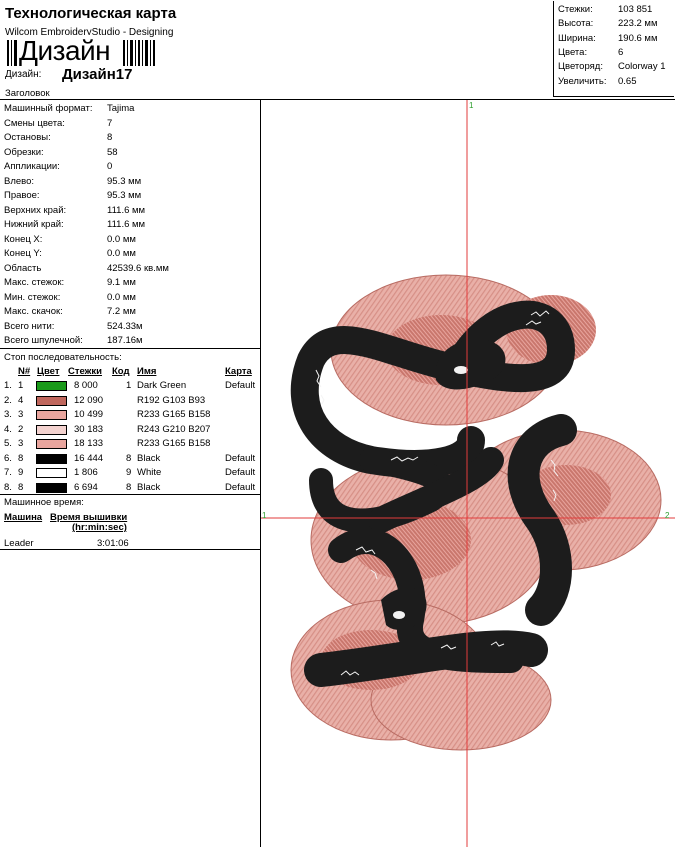 The height and width of the screenshot is (847, 675). What do you see at coordinates (23, 239) in the screenshot?
I see `info-label: Конец X:` at bounding box center [23, 239].